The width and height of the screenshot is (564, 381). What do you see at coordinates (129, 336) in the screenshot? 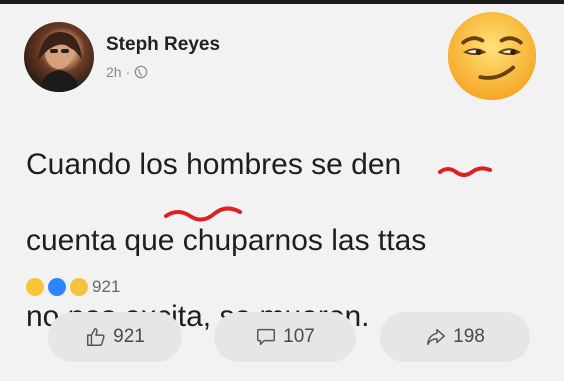
I see `like-count: 921` at bounding box center [129, 336].